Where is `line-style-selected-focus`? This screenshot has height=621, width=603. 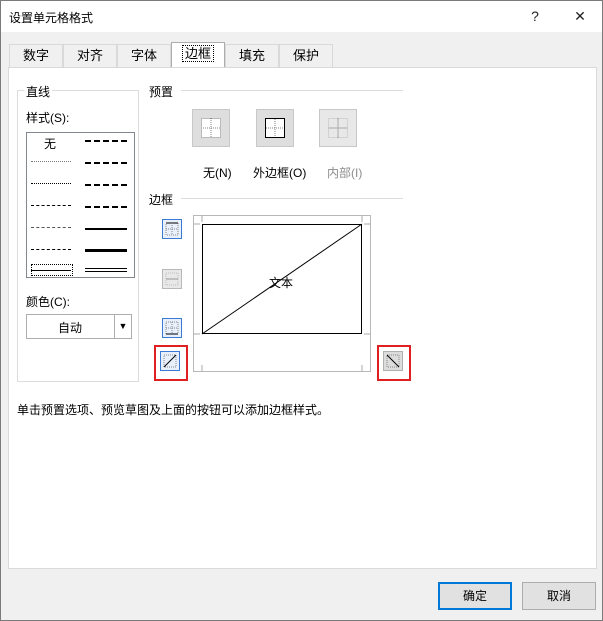 line-style-selected-focus is located at coordinates (52, 270).